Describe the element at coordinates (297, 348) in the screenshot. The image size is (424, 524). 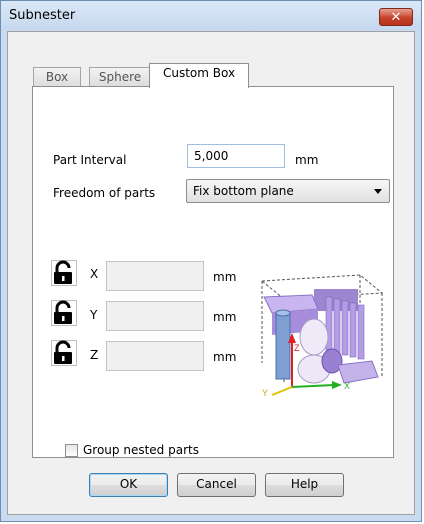
I see `preview-z-axis-label: Z` at that location.